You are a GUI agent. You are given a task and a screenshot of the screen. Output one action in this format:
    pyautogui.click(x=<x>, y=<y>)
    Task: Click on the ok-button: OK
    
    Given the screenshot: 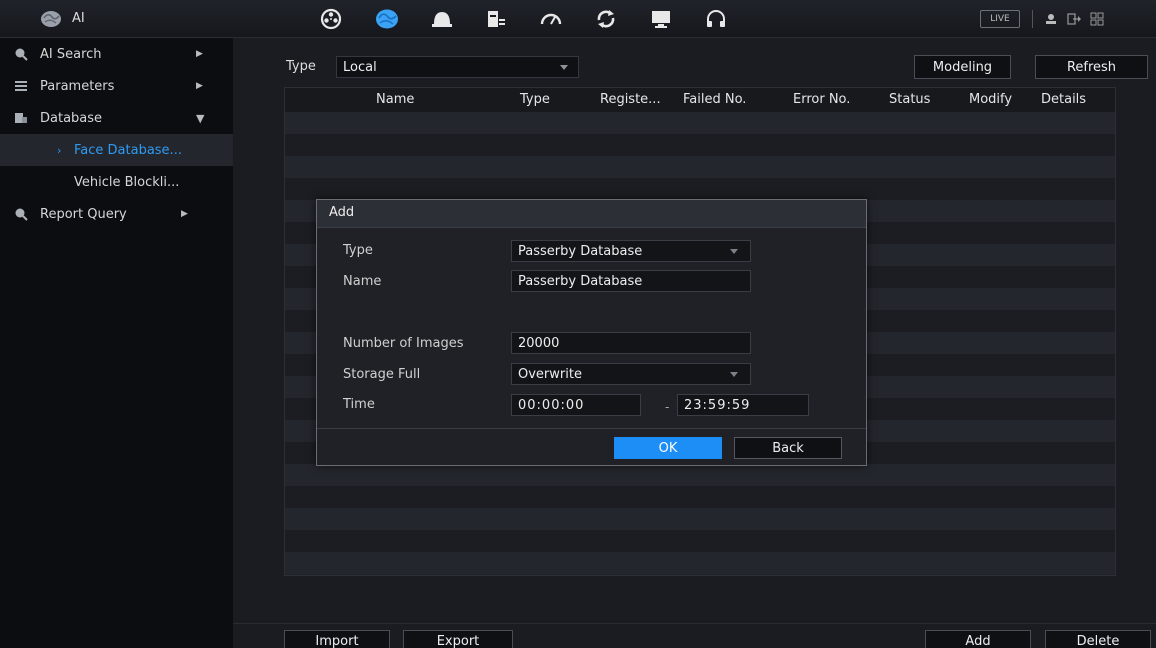 What is the action you would take?
    pyautogui.click(x=668, y=448)
    